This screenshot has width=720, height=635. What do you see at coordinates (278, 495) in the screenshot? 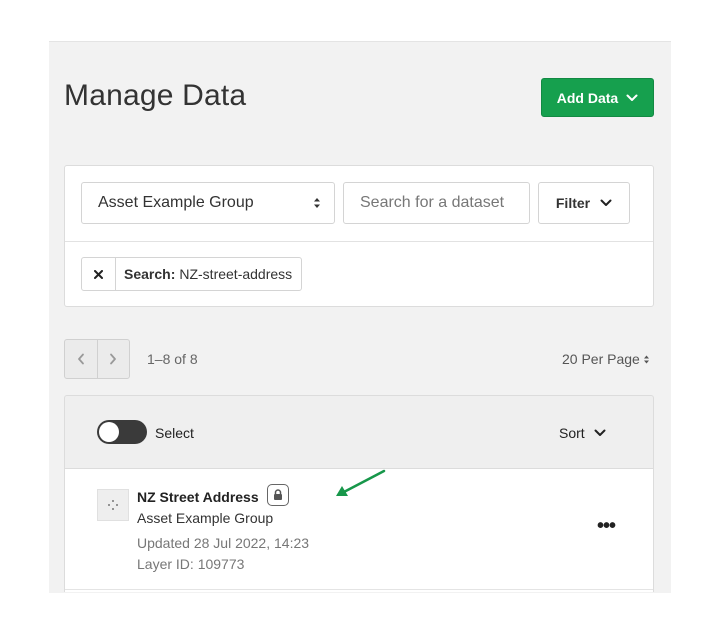
I see `lock-icon` at bounding box center [278, 495].